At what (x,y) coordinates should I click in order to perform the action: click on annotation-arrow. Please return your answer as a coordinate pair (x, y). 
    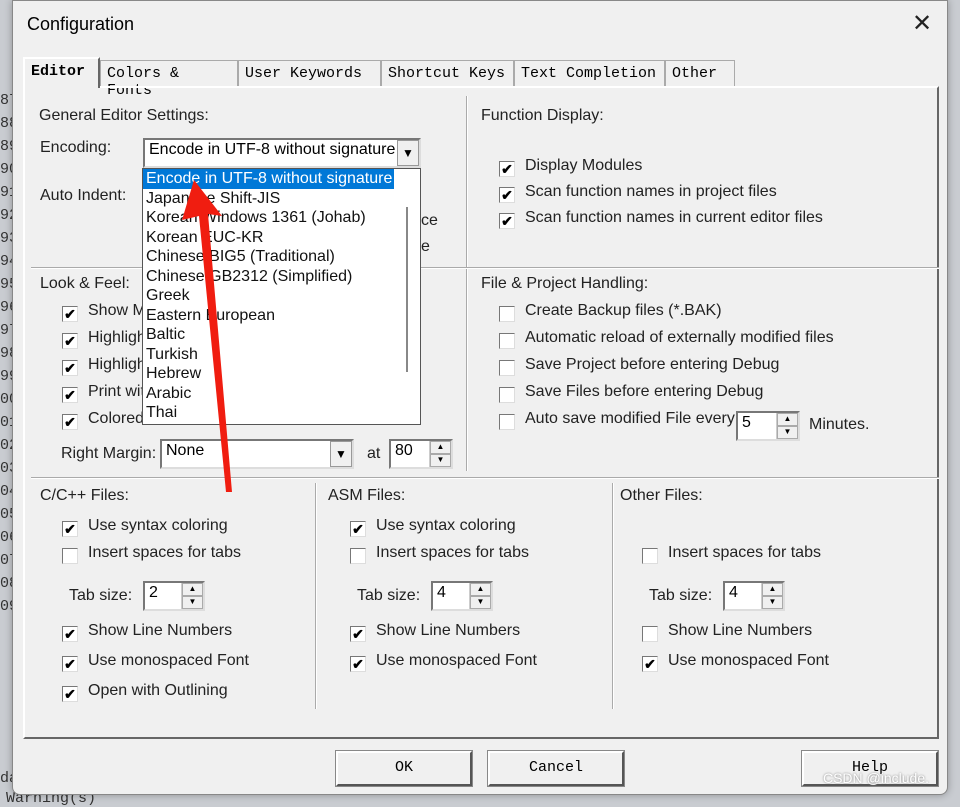
    Looking at the image, I should click on (207, 336).